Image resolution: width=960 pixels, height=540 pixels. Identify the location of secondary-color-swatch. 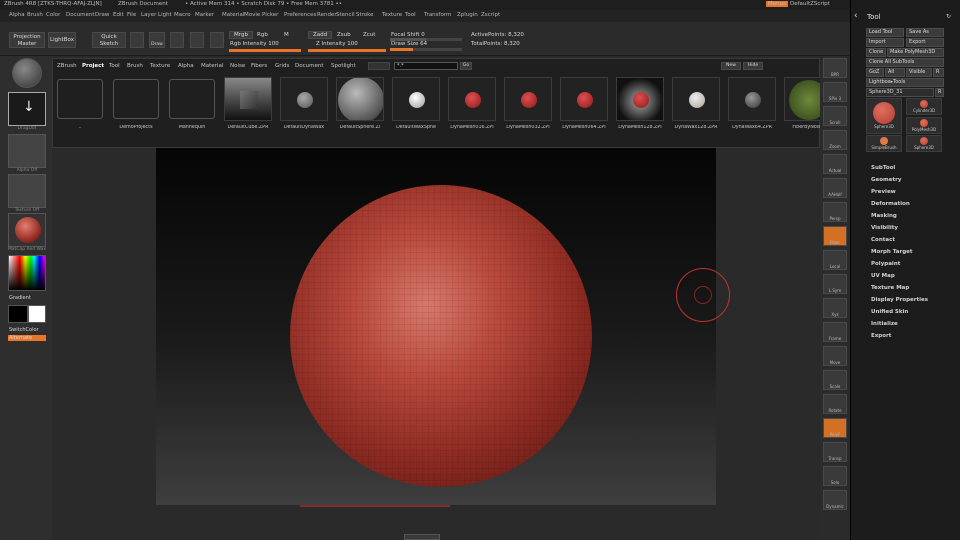
(37, 314).